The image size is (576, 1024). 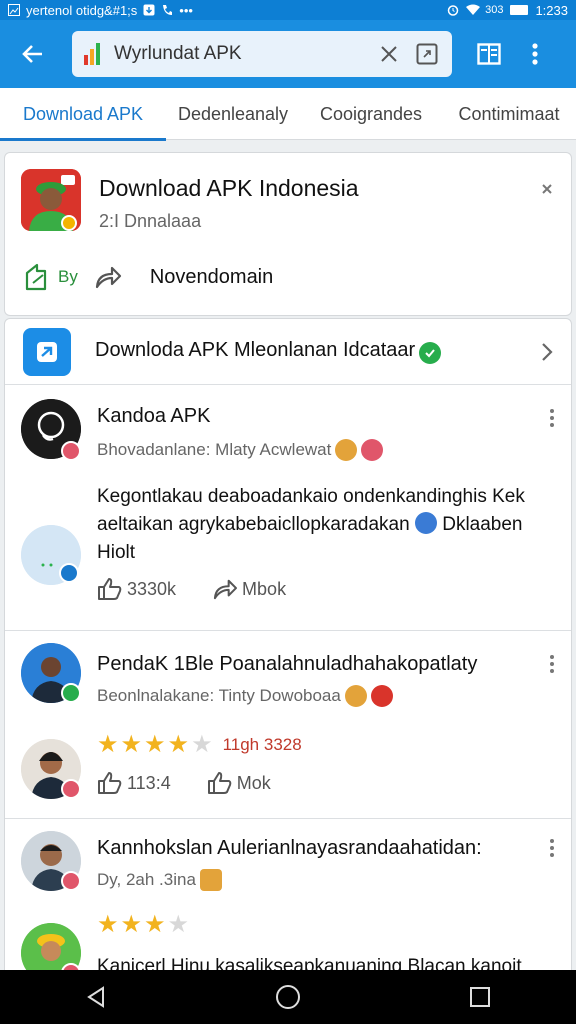 What do you see at coordinates (50, 277) in the screenshot?
I see `by-button: By` at bounding box center [50, 277].